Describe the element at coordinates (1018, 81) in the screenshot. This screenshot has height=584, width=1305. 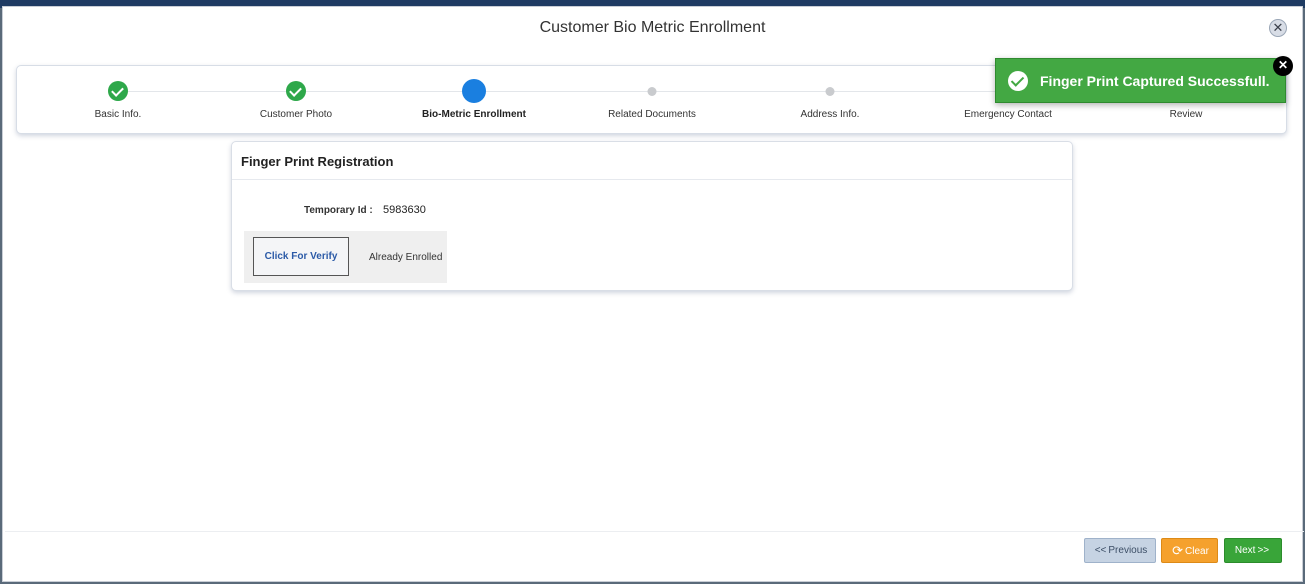
I see `check-circle-icon` at that location.